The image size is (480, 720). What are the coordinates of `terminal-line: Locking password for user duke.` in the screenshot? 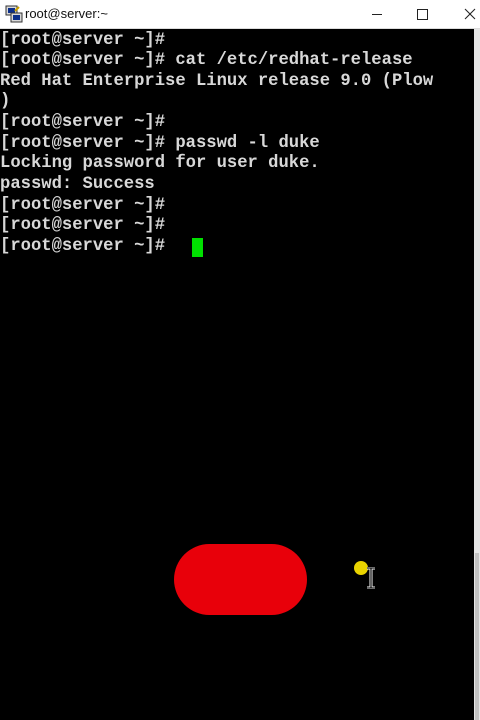 It's located at (160, 163).